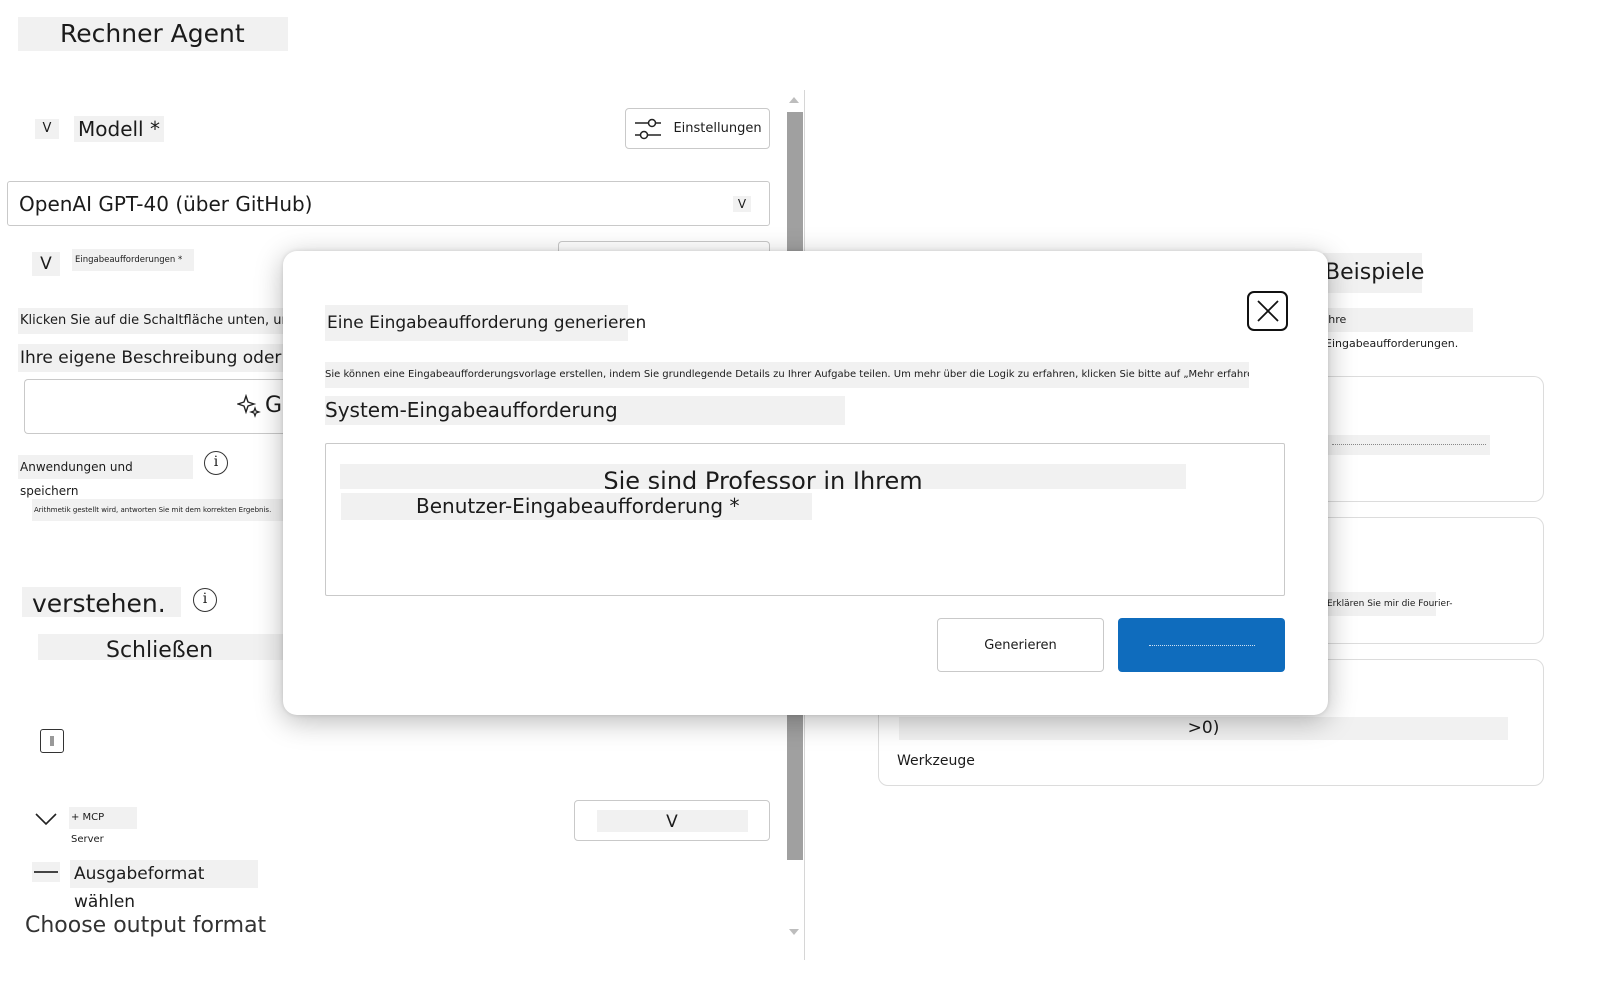  I want to click on dialog-title: Eine Eingabeaufforderung generieren, so click(485, 323).